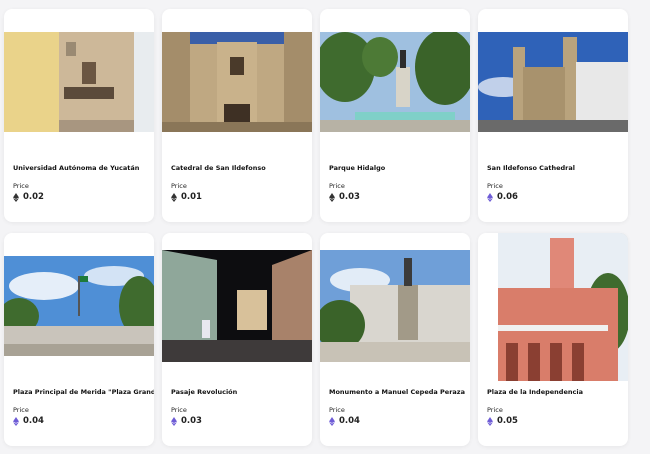 This screenshot has height=454, width=650. Describe the element at coordinates (563, 307) in the screenshot. I see `listing-image-plaza-independencia` at that location.